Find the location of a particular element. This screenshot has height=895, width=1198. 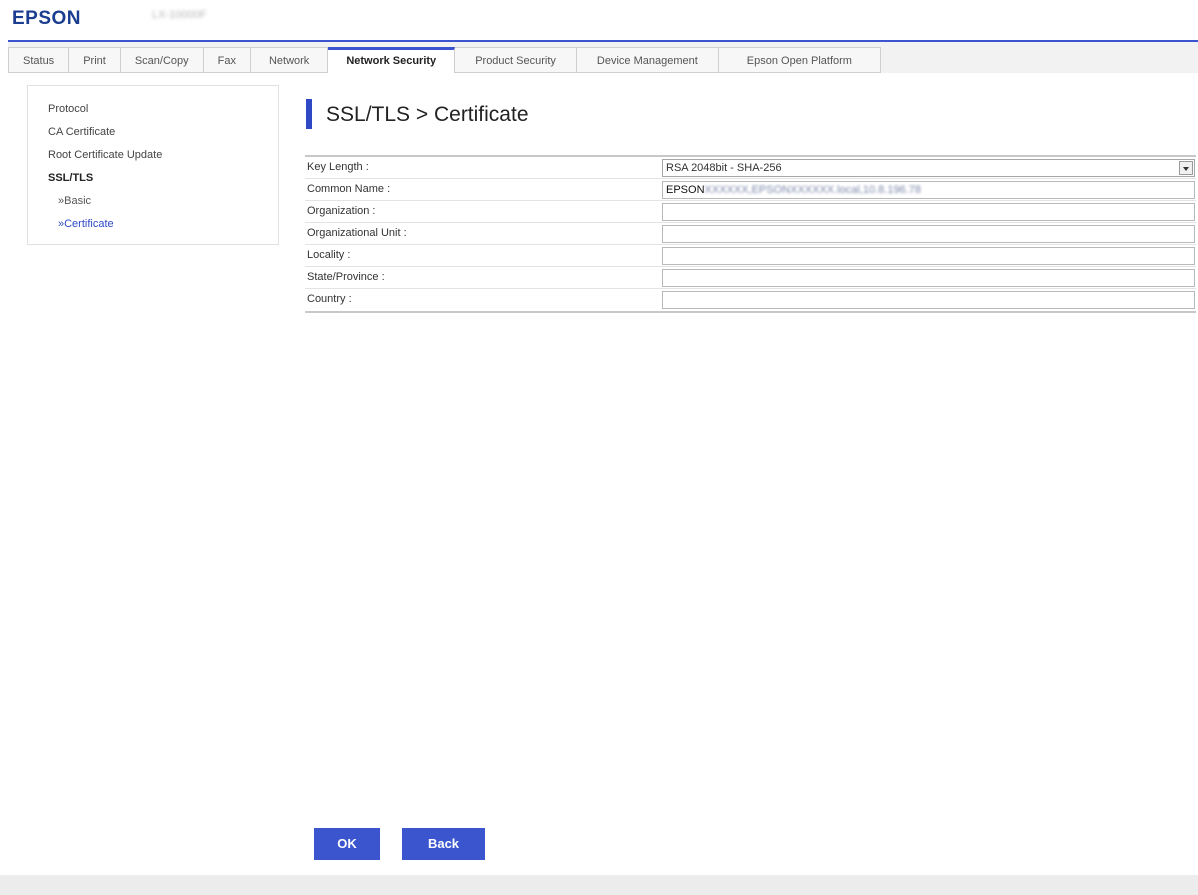

locality-field is located at coordinates (928, 256).